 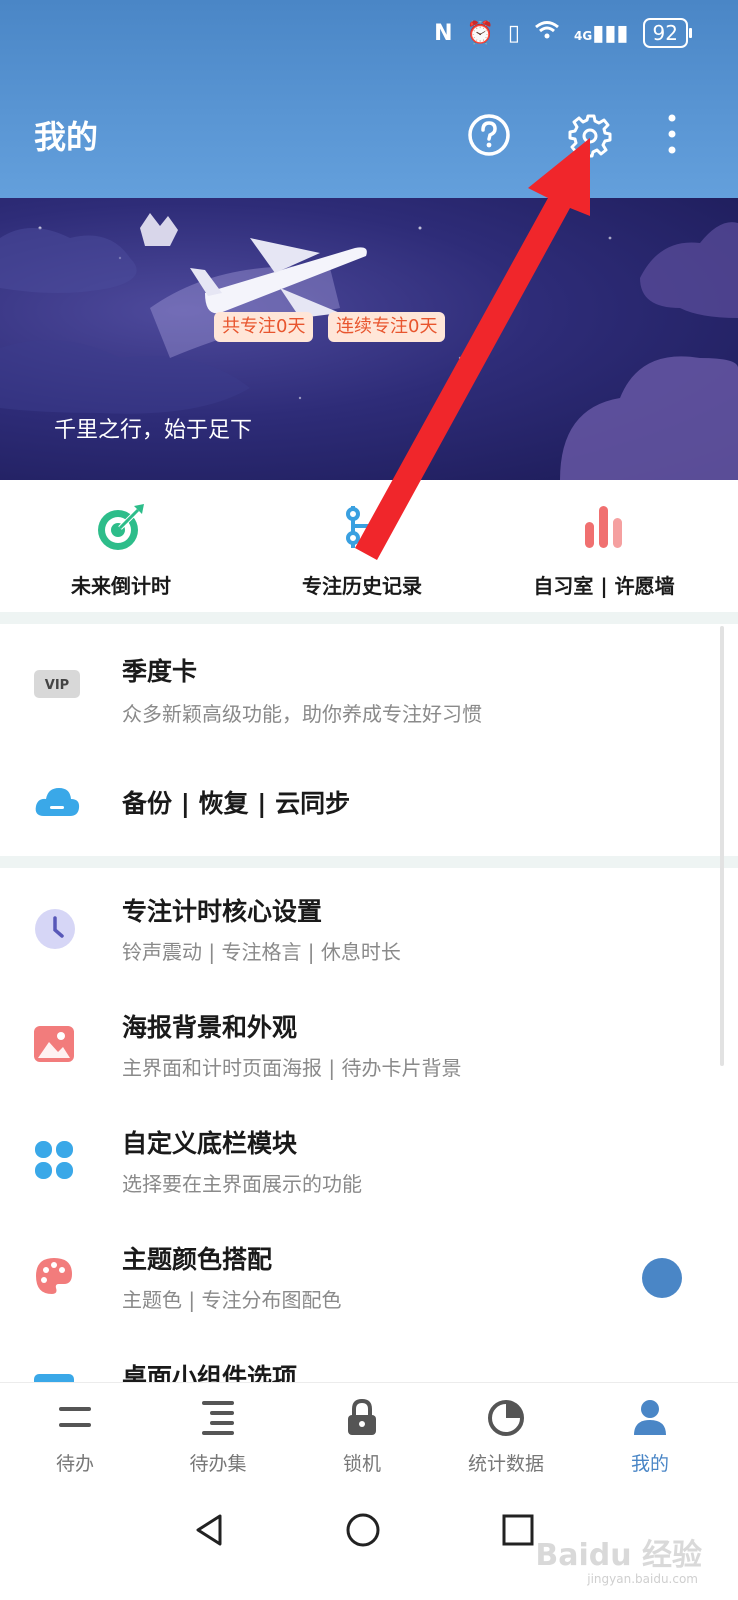 I want to click on bottom-nav: 待办 待办集 锁机 统计数据 我的, so click(x=369, y=1436).